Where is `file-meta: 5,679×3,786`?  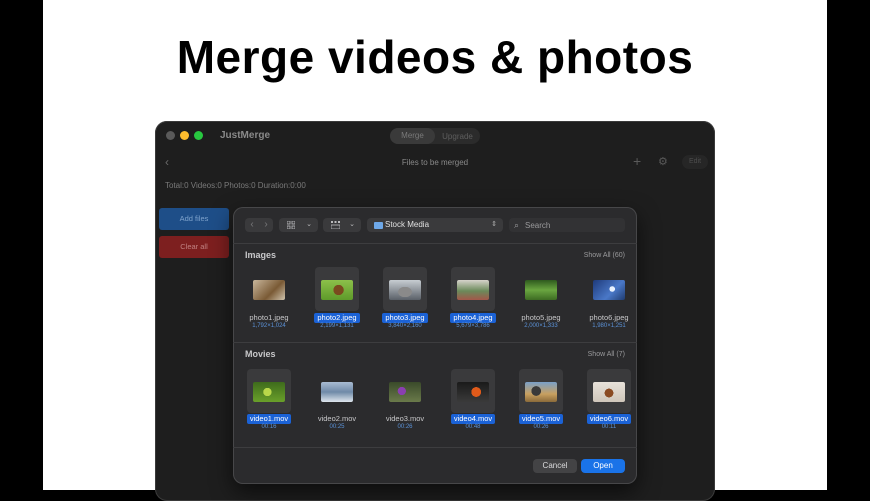 file-meta: 5,679×3,786 is located at coordinates (473, 326).